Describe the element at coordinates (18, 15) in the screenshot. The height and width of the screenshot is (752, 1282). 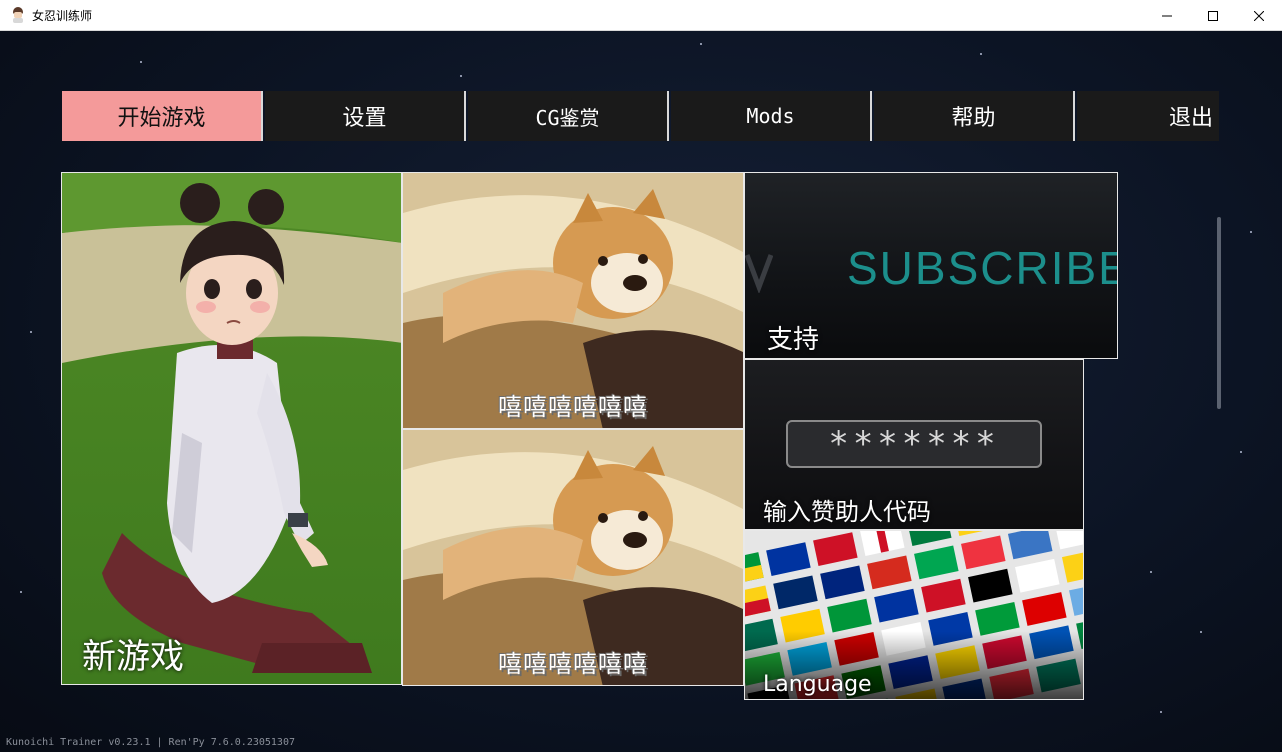
I see `app-avatar-icon` at that location.